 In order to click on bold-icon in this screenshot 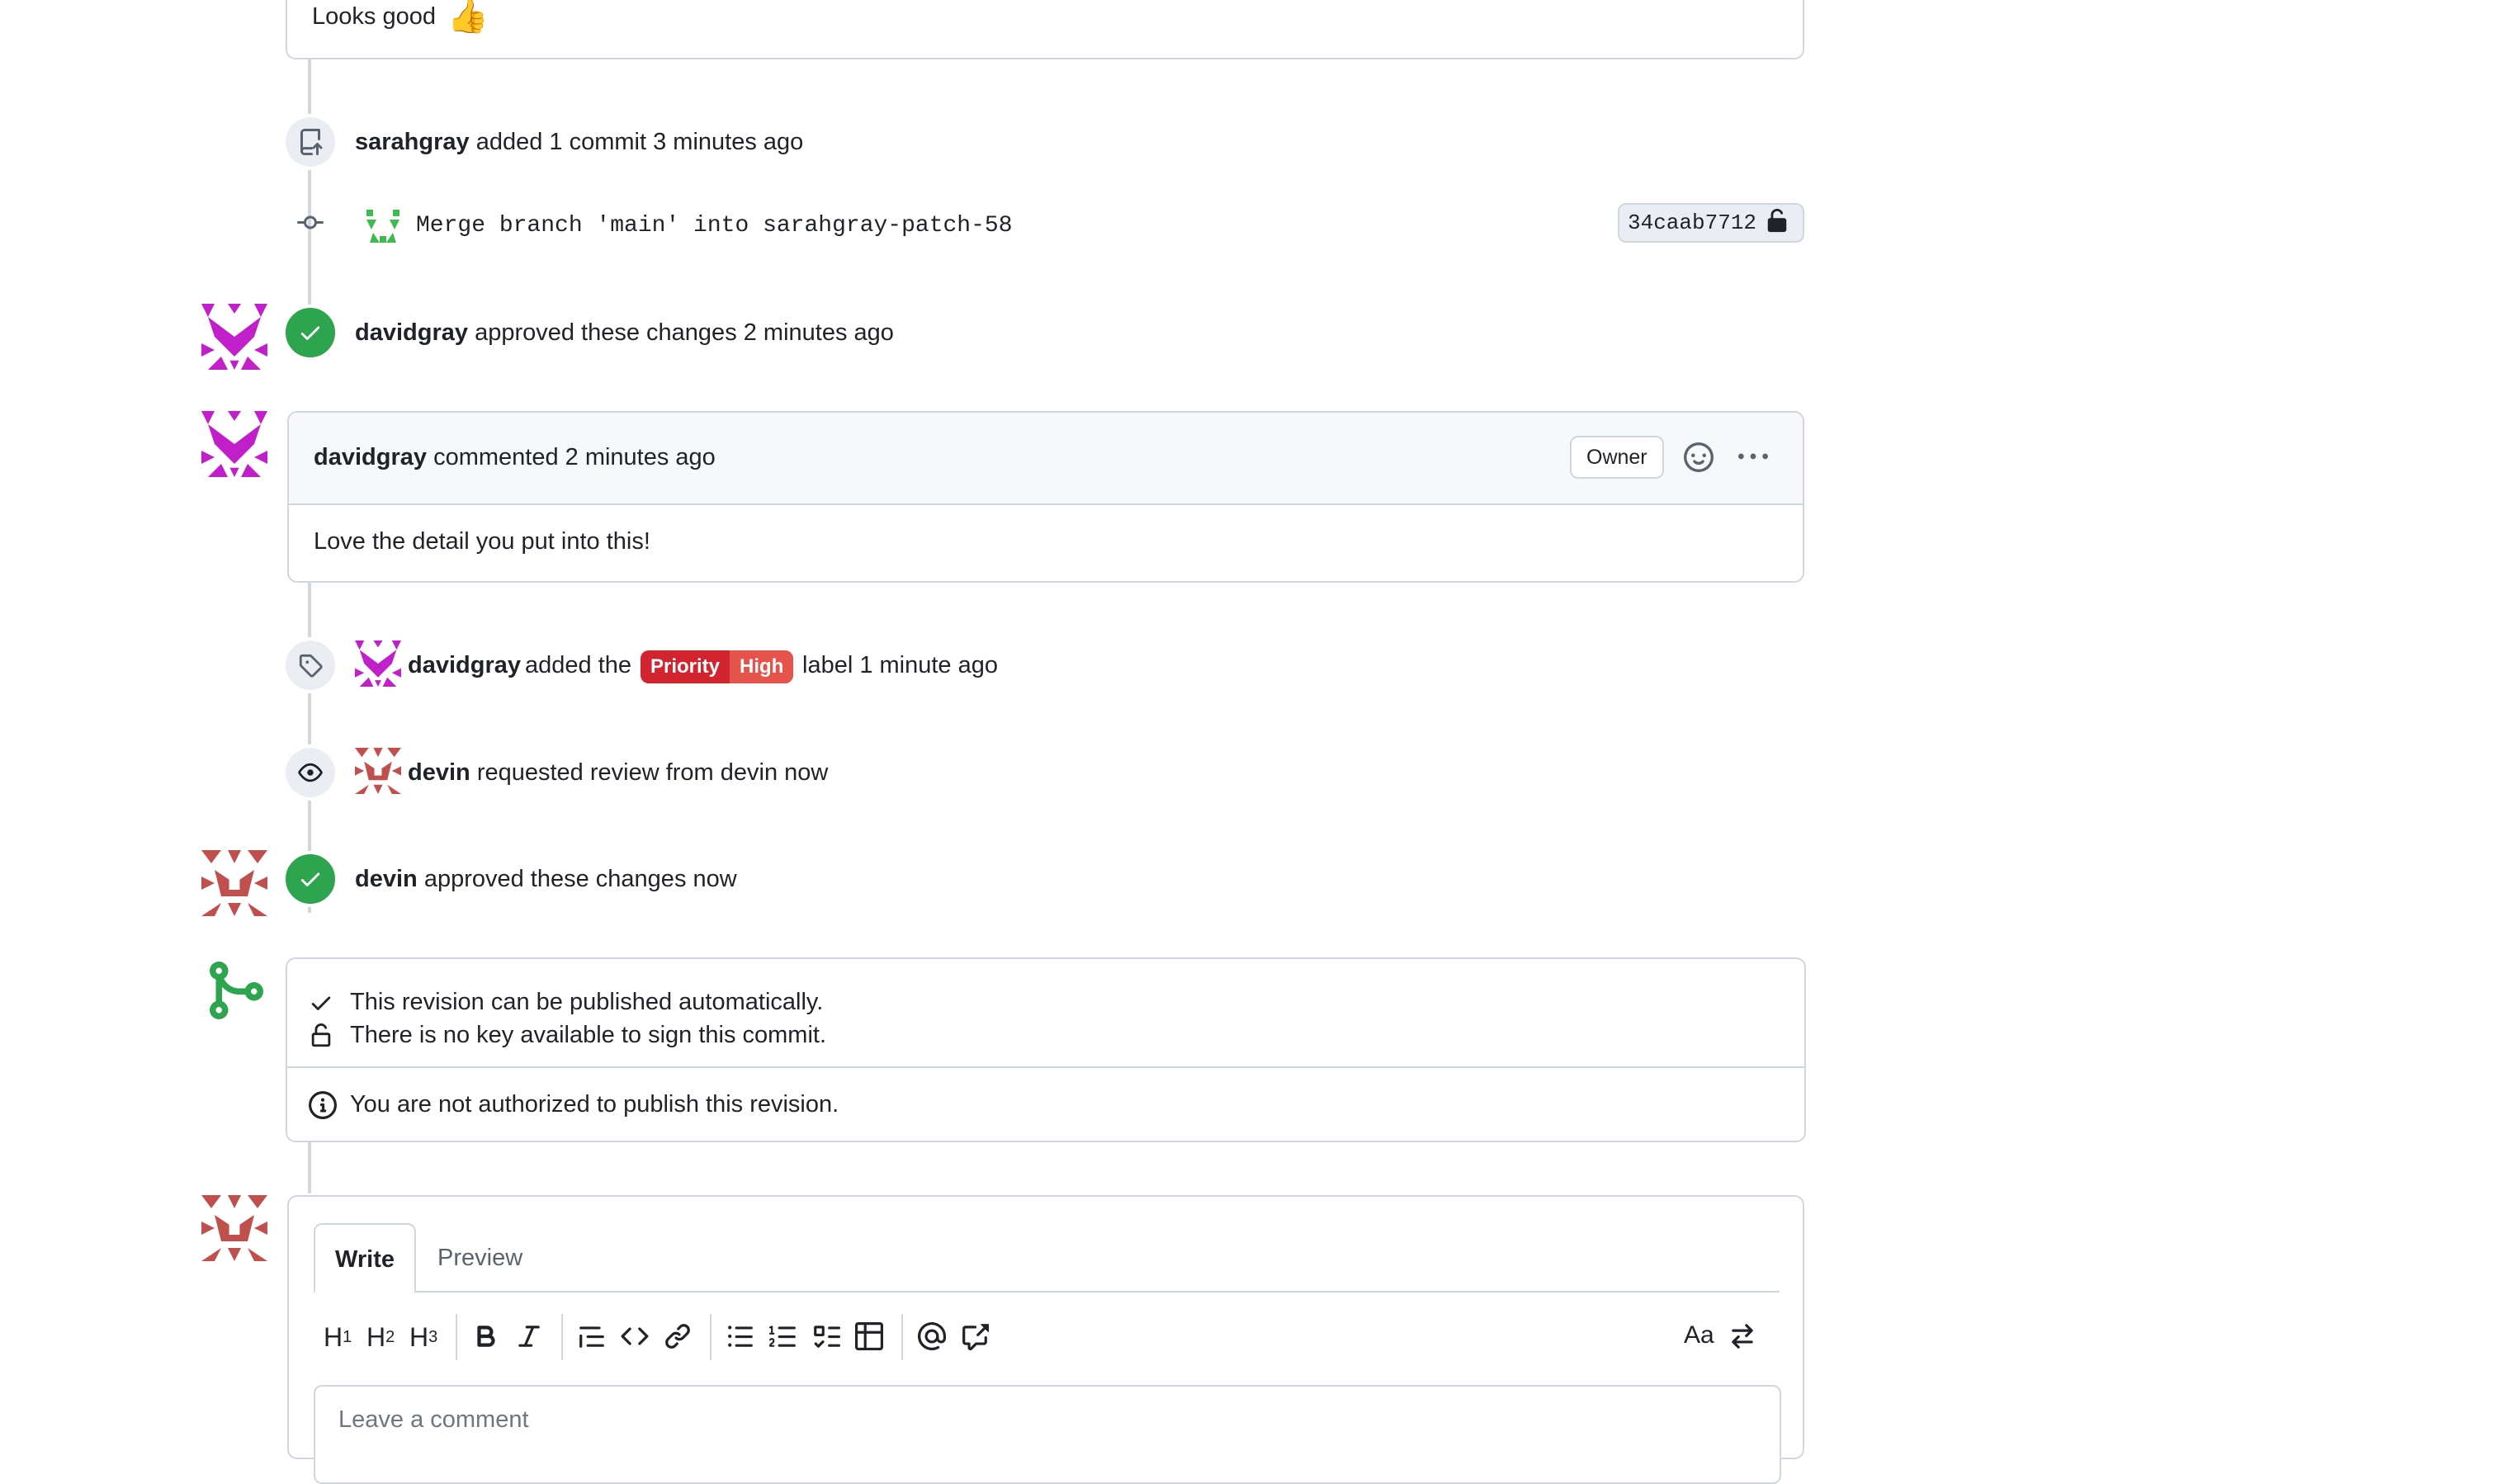, I will do `click(486, 1336)`.